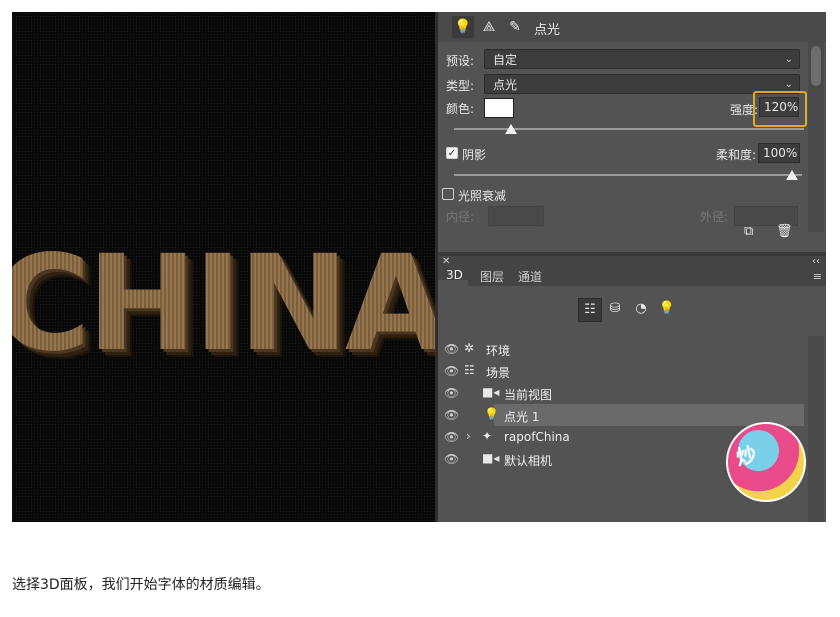 Image resolution: width=840 pixels, height=617 pixels. What do you see at coordinates (642, 59) in the screenshot?
I see `preset-dropdown: 自定 ⌄` at bounding box center [642, 59].